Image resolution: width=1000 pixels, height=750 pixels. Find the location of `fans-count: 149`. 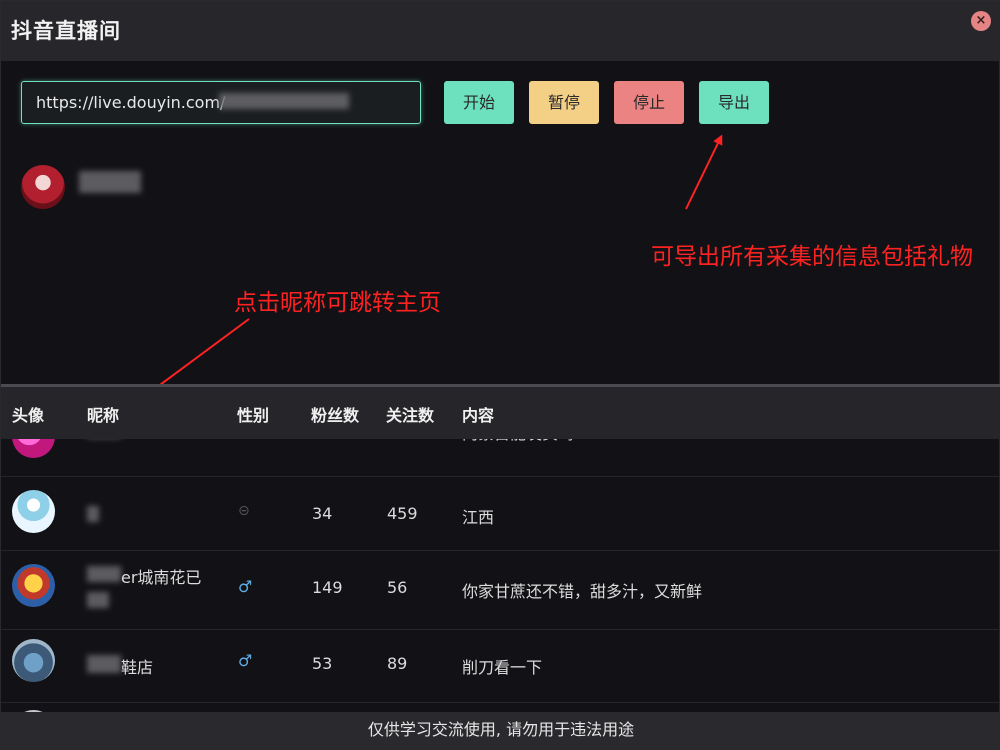

fans-count: 149 is located at coordinates (327, 587).